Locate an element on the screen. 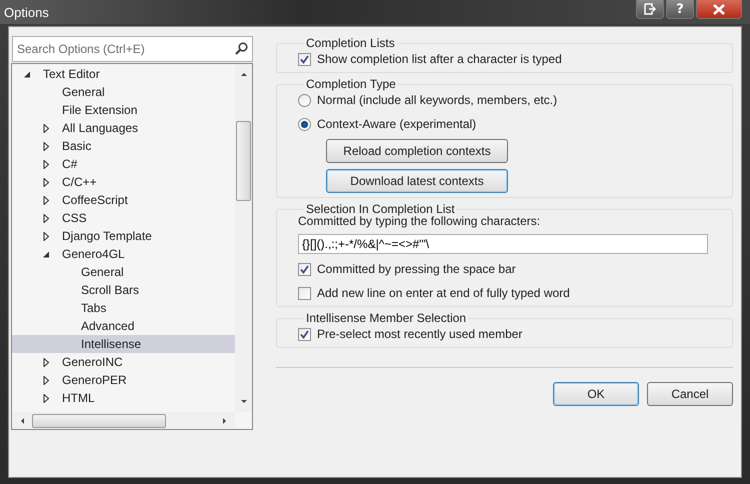 This screenshot has width=750, height=484. close-button is located at coordinates (719, 9).